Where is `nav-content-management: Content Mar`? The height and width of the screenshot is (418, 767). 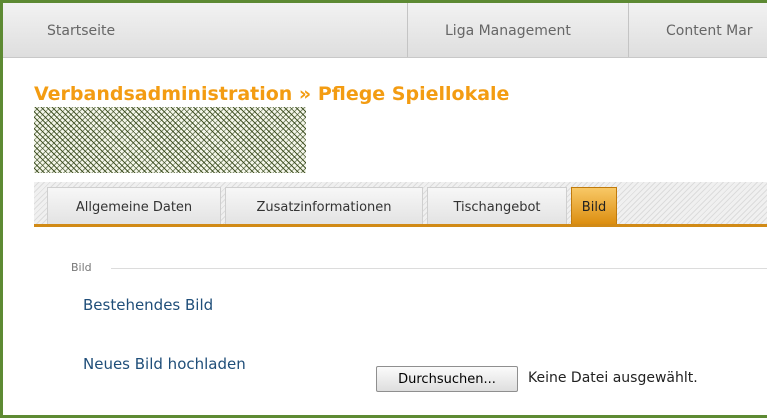 nav-content-management: Content Mar is located at coordinates (709, 30).